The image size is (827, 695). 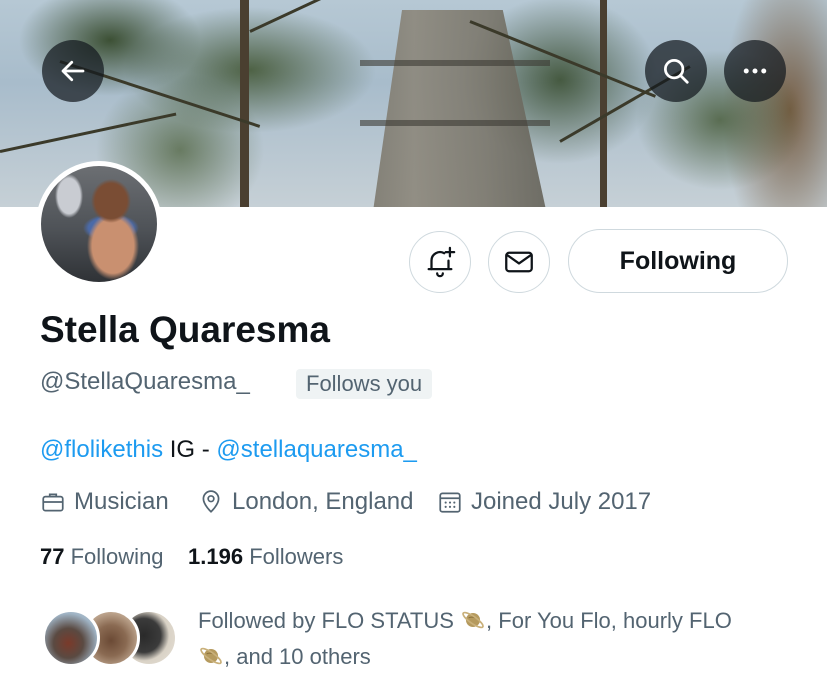 I want to click on following-stat-label: Following, so click(x=117, y=556).